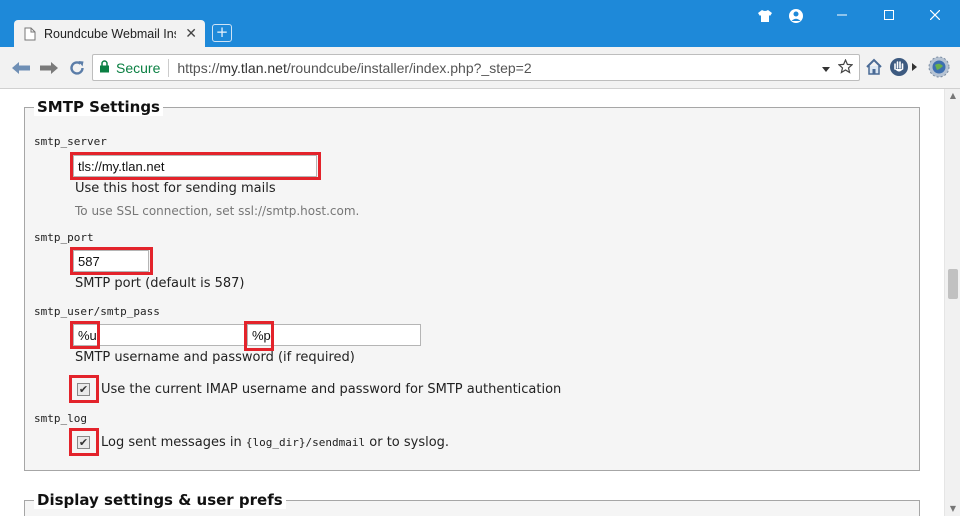 Image resolution: width=960 pixels, height=516 pixels. I want to click on shirt-icon, so click(765, 16).